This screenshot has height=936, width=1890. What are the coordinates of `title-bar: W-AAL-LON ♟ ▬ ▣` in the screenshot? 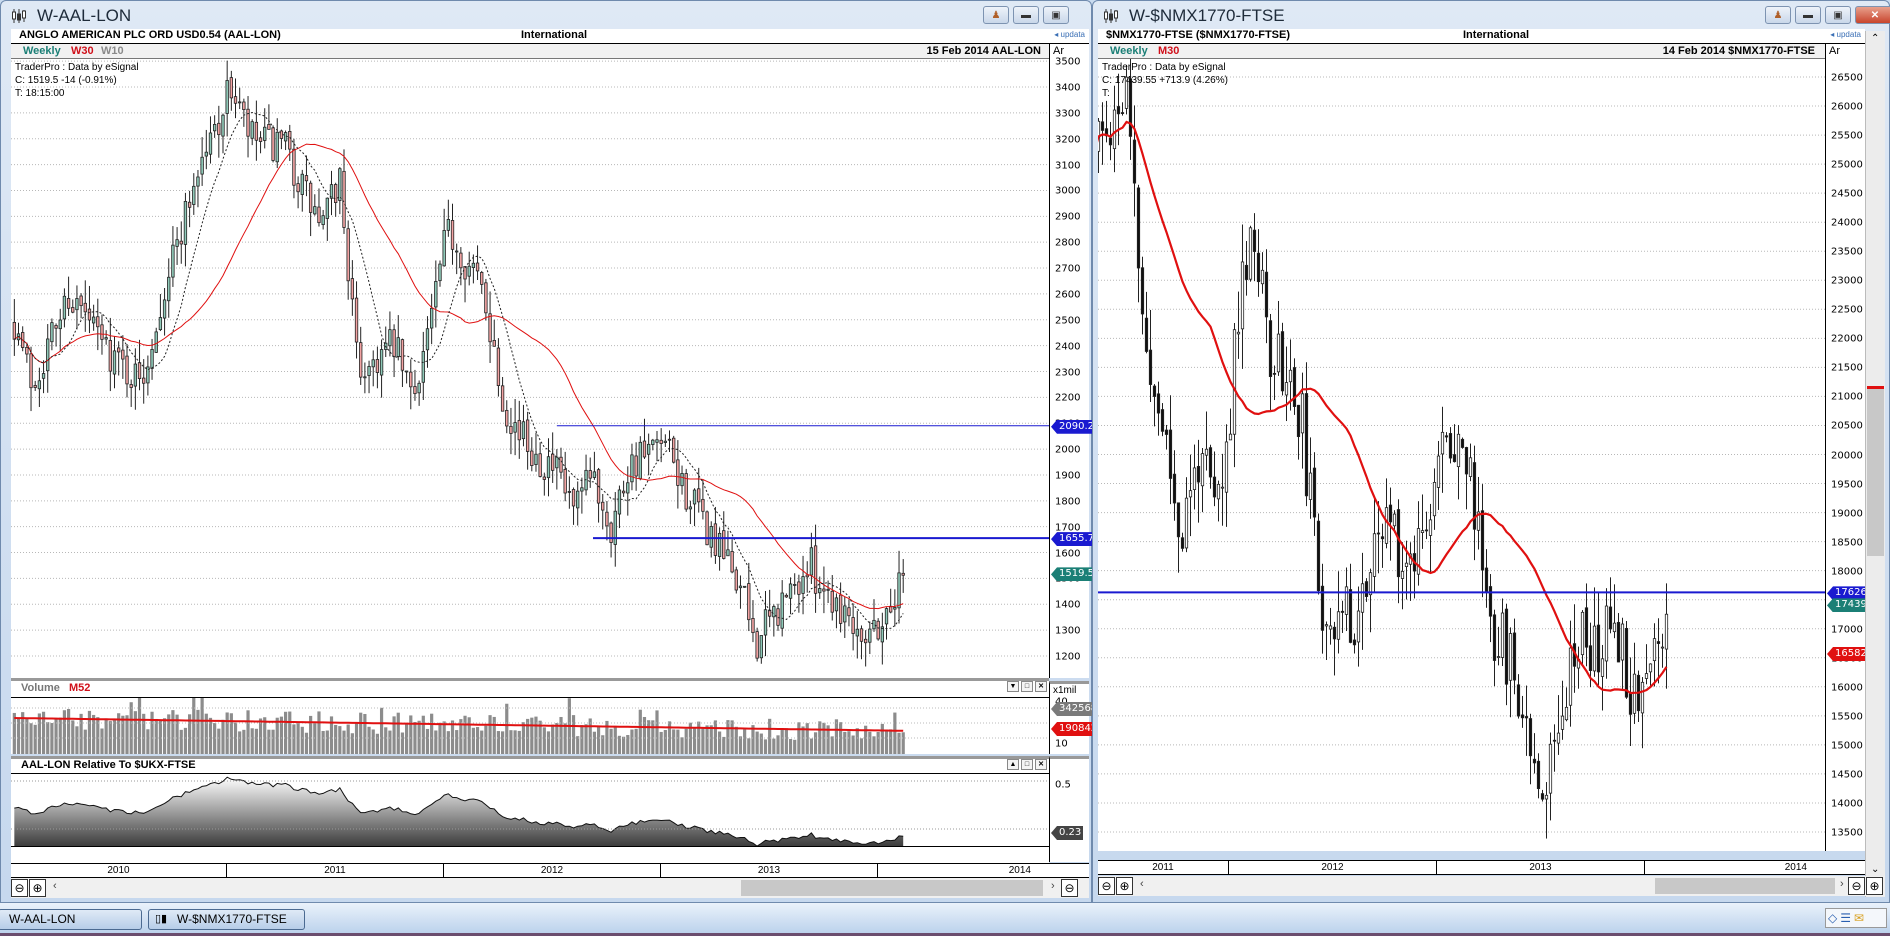 It's located at (546, 15).